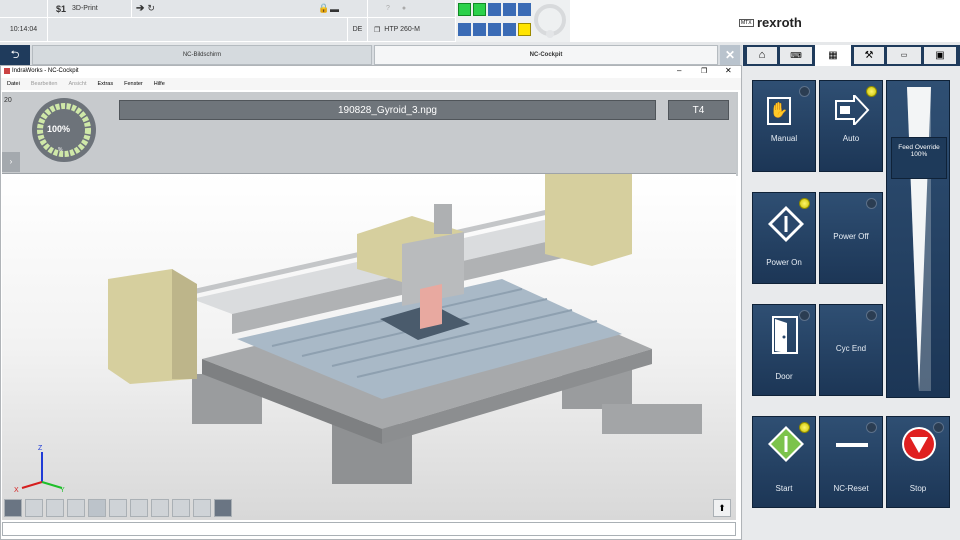  I want to click on menu-fenster: Fenster, so click(133, 84).